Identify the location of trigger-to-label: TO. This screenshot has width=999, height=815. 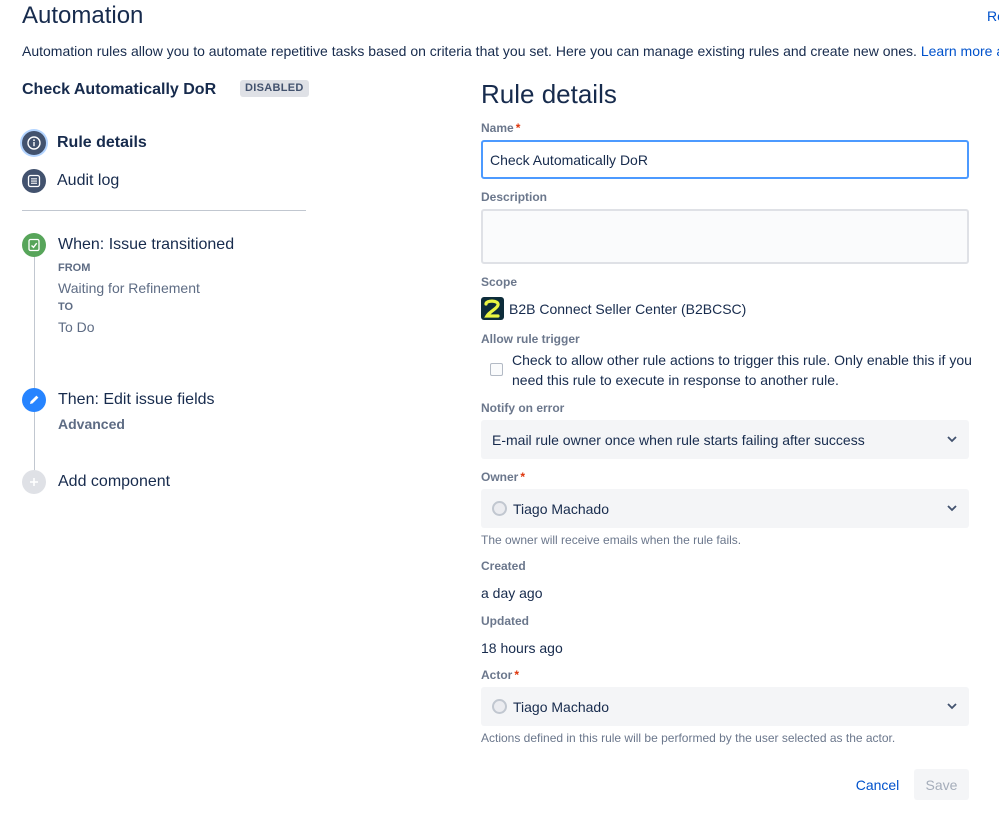
(66, 307).